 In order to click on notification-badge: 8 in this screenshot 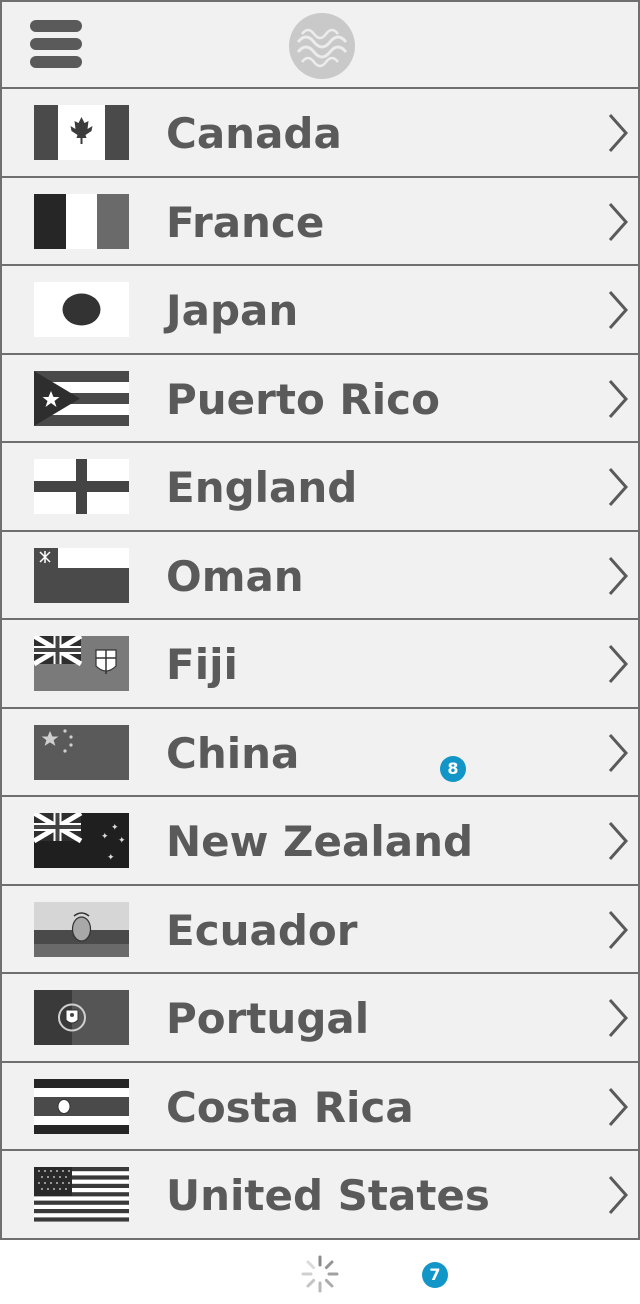, I will do `click(453, 768)`.